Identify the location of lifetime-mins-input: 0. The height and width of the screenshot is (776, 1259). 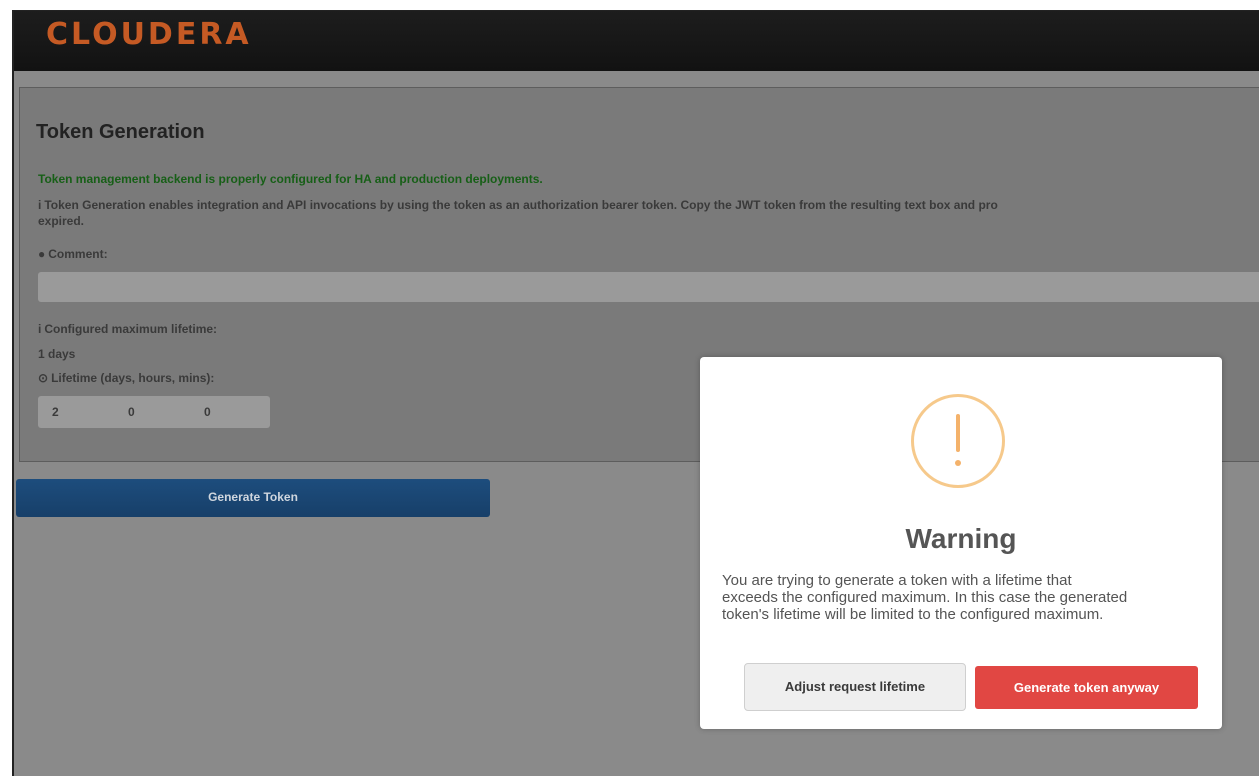
(207, 412).